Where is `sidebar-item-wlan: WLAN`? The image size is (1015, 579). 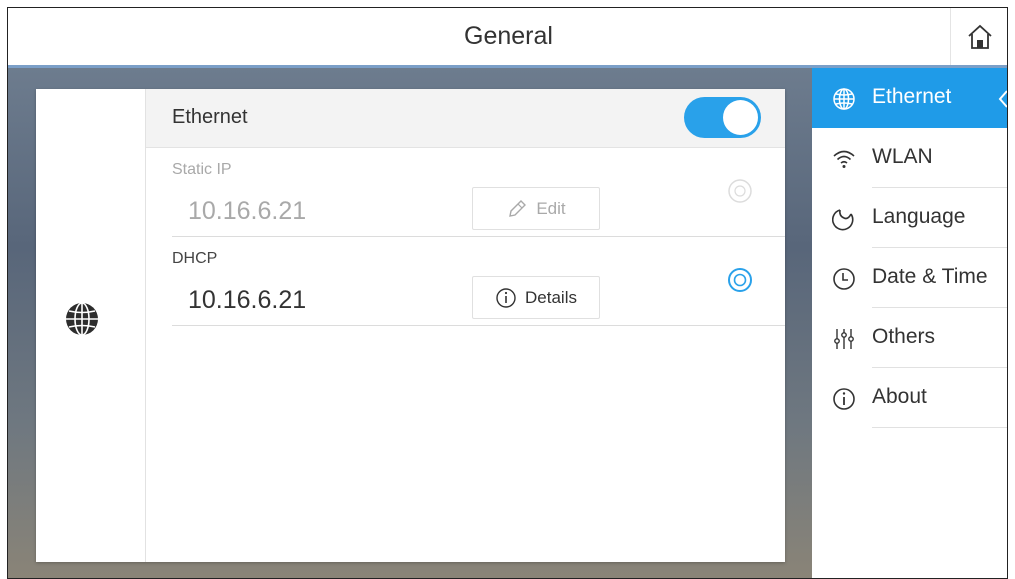 sidebar-item-wlan: WLAN is located at coordinates (909, 158).